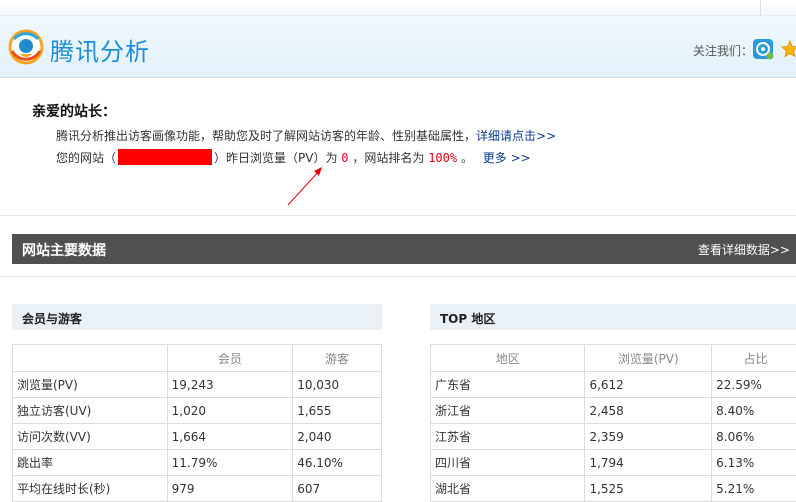 This screenshot has height=502, width=796. Describe the element at coordinates (90, 462) in the screenshot. I see `metric-name: 跳出率` at that location.